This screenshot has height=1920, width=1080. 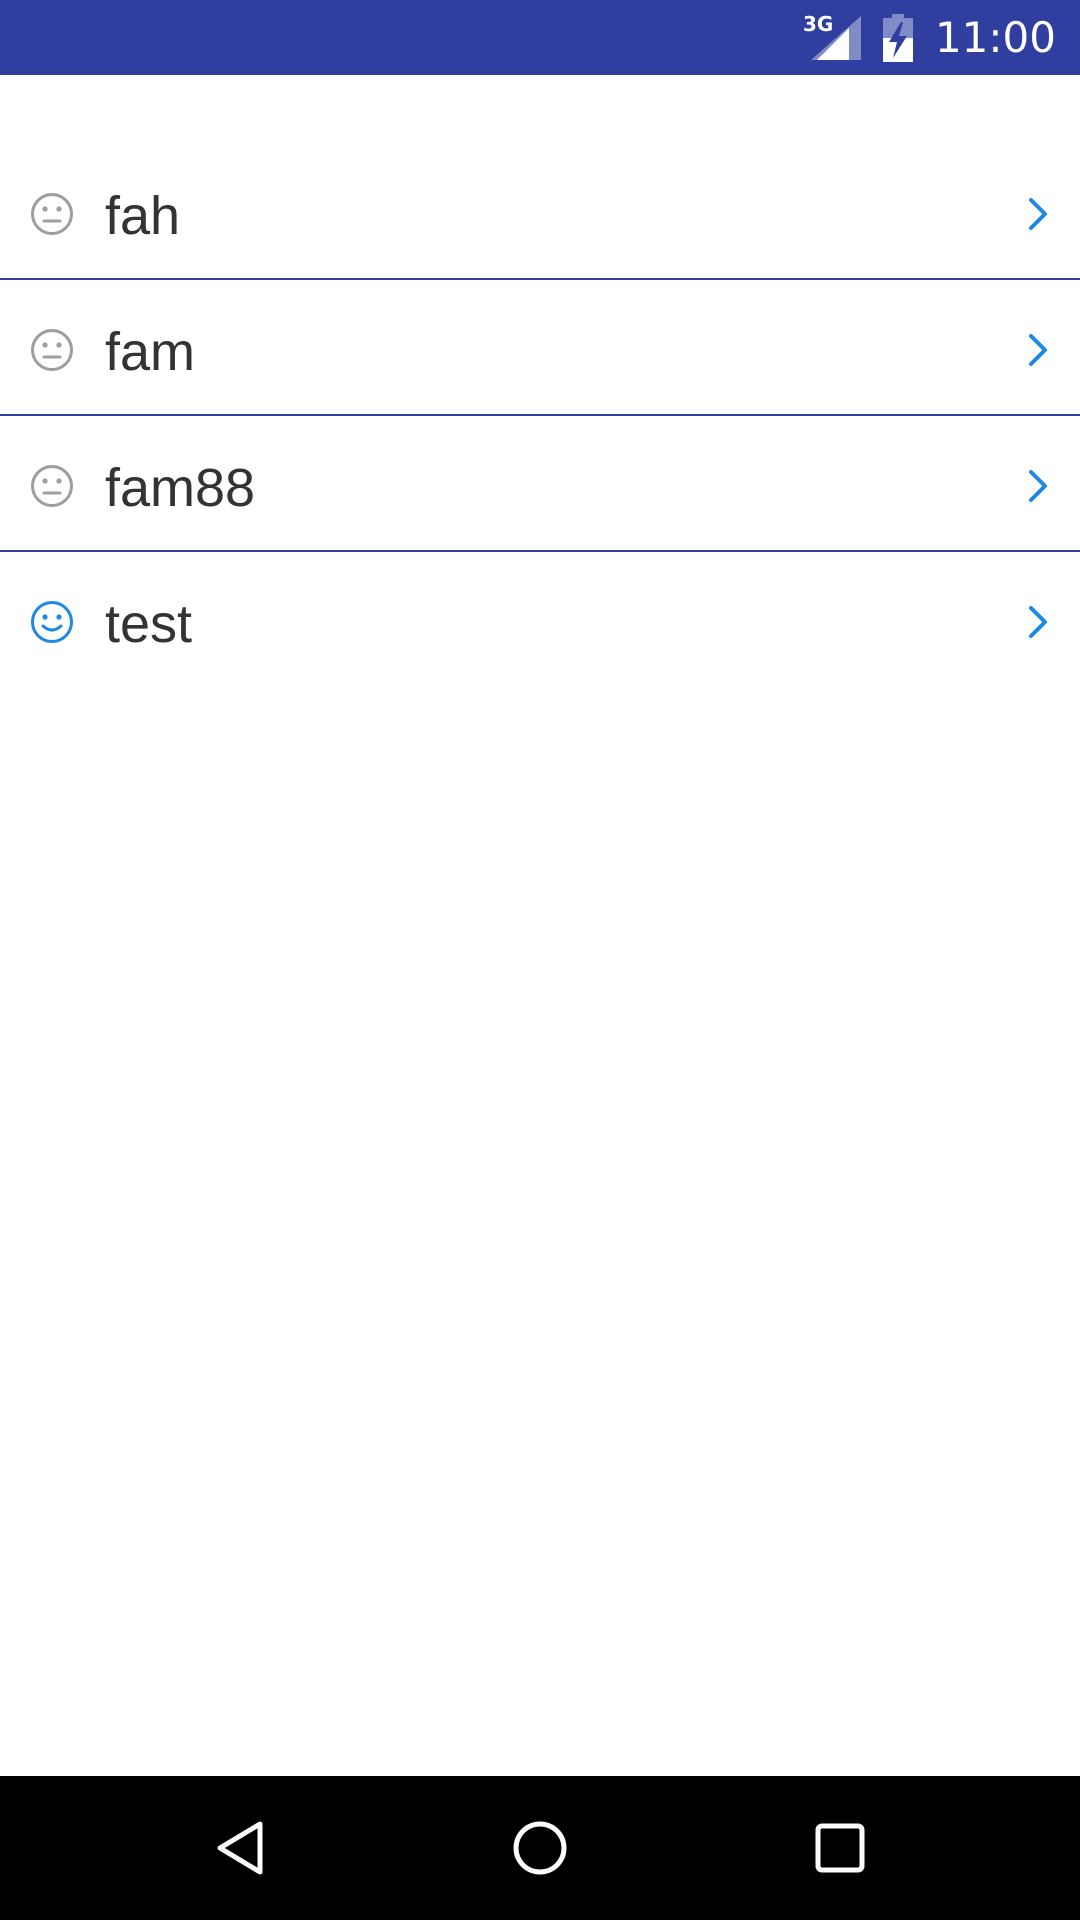 What do you see at coordinates (52, 622) in the screenshot?
I see `happy-face-icon` at bounding box center [52, 622].